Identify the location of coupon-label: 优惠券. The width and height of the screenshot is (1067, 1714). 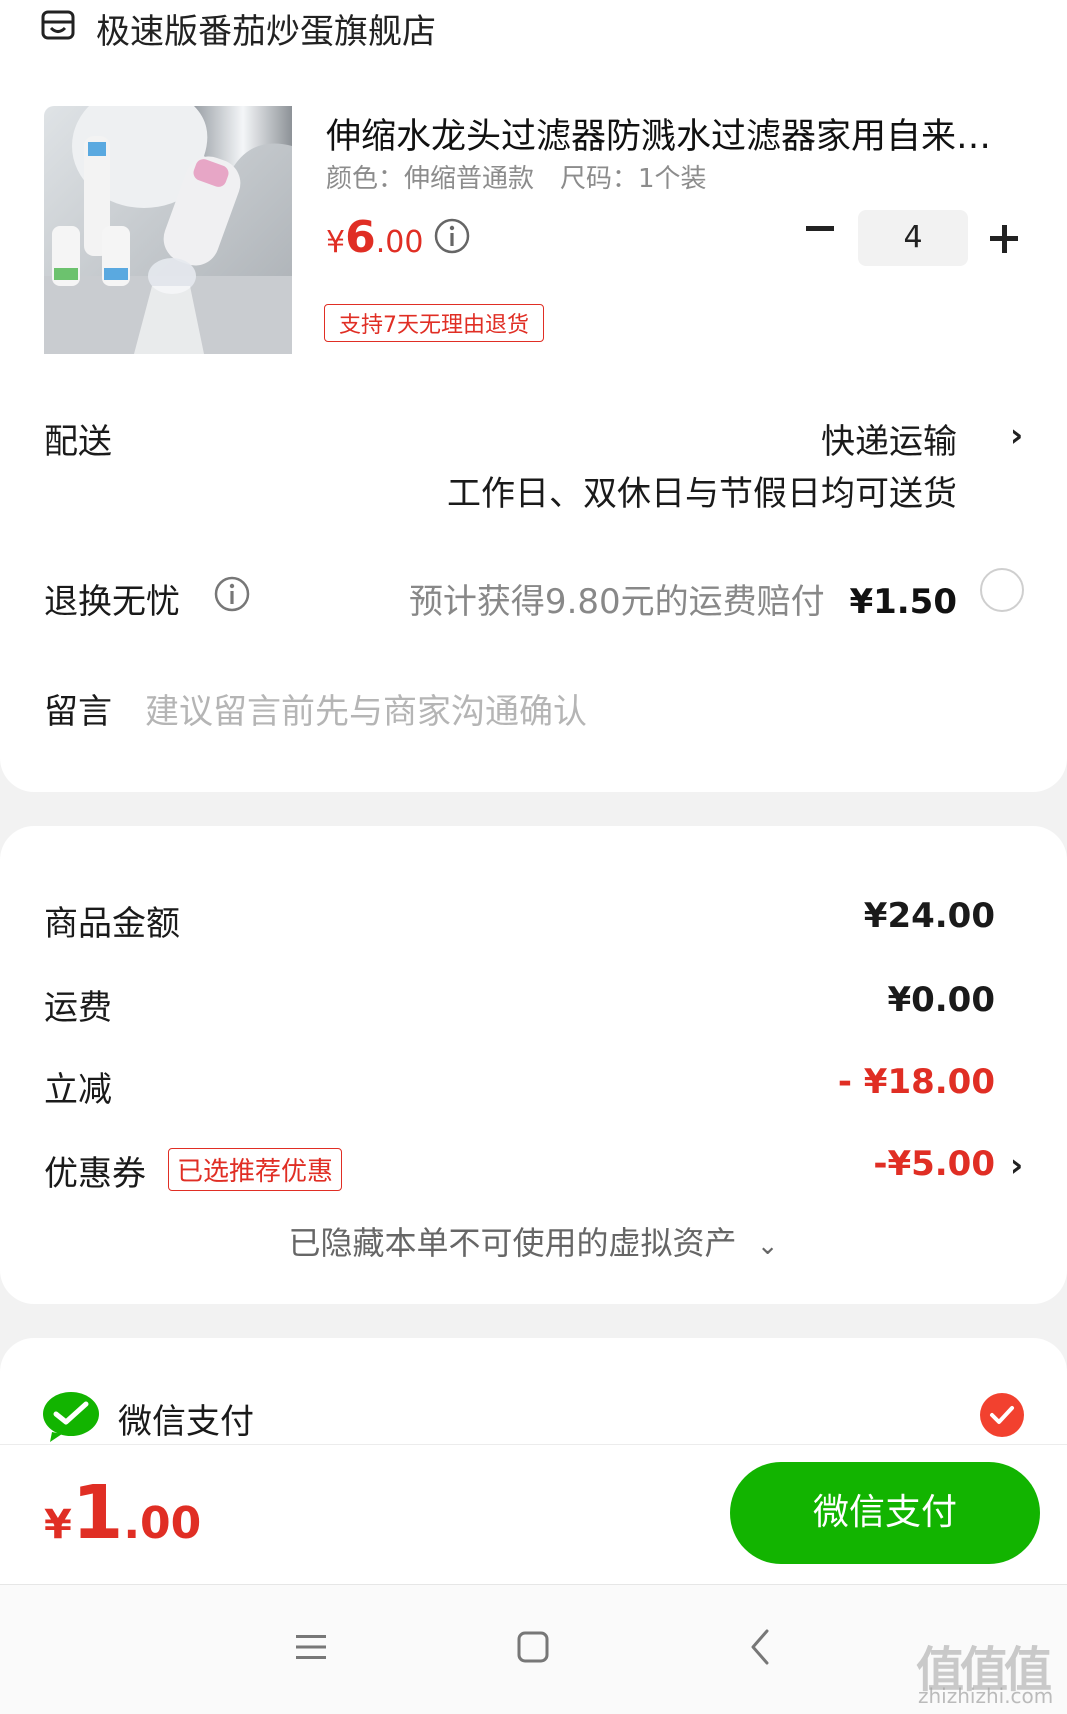
(95, 1174).